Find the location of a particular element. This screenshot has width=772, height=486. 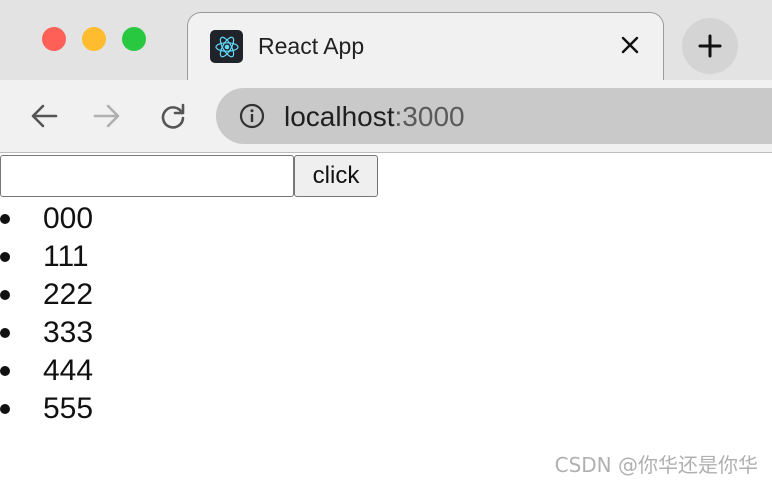

react-logo-icon is located at coordinates (226, 46).